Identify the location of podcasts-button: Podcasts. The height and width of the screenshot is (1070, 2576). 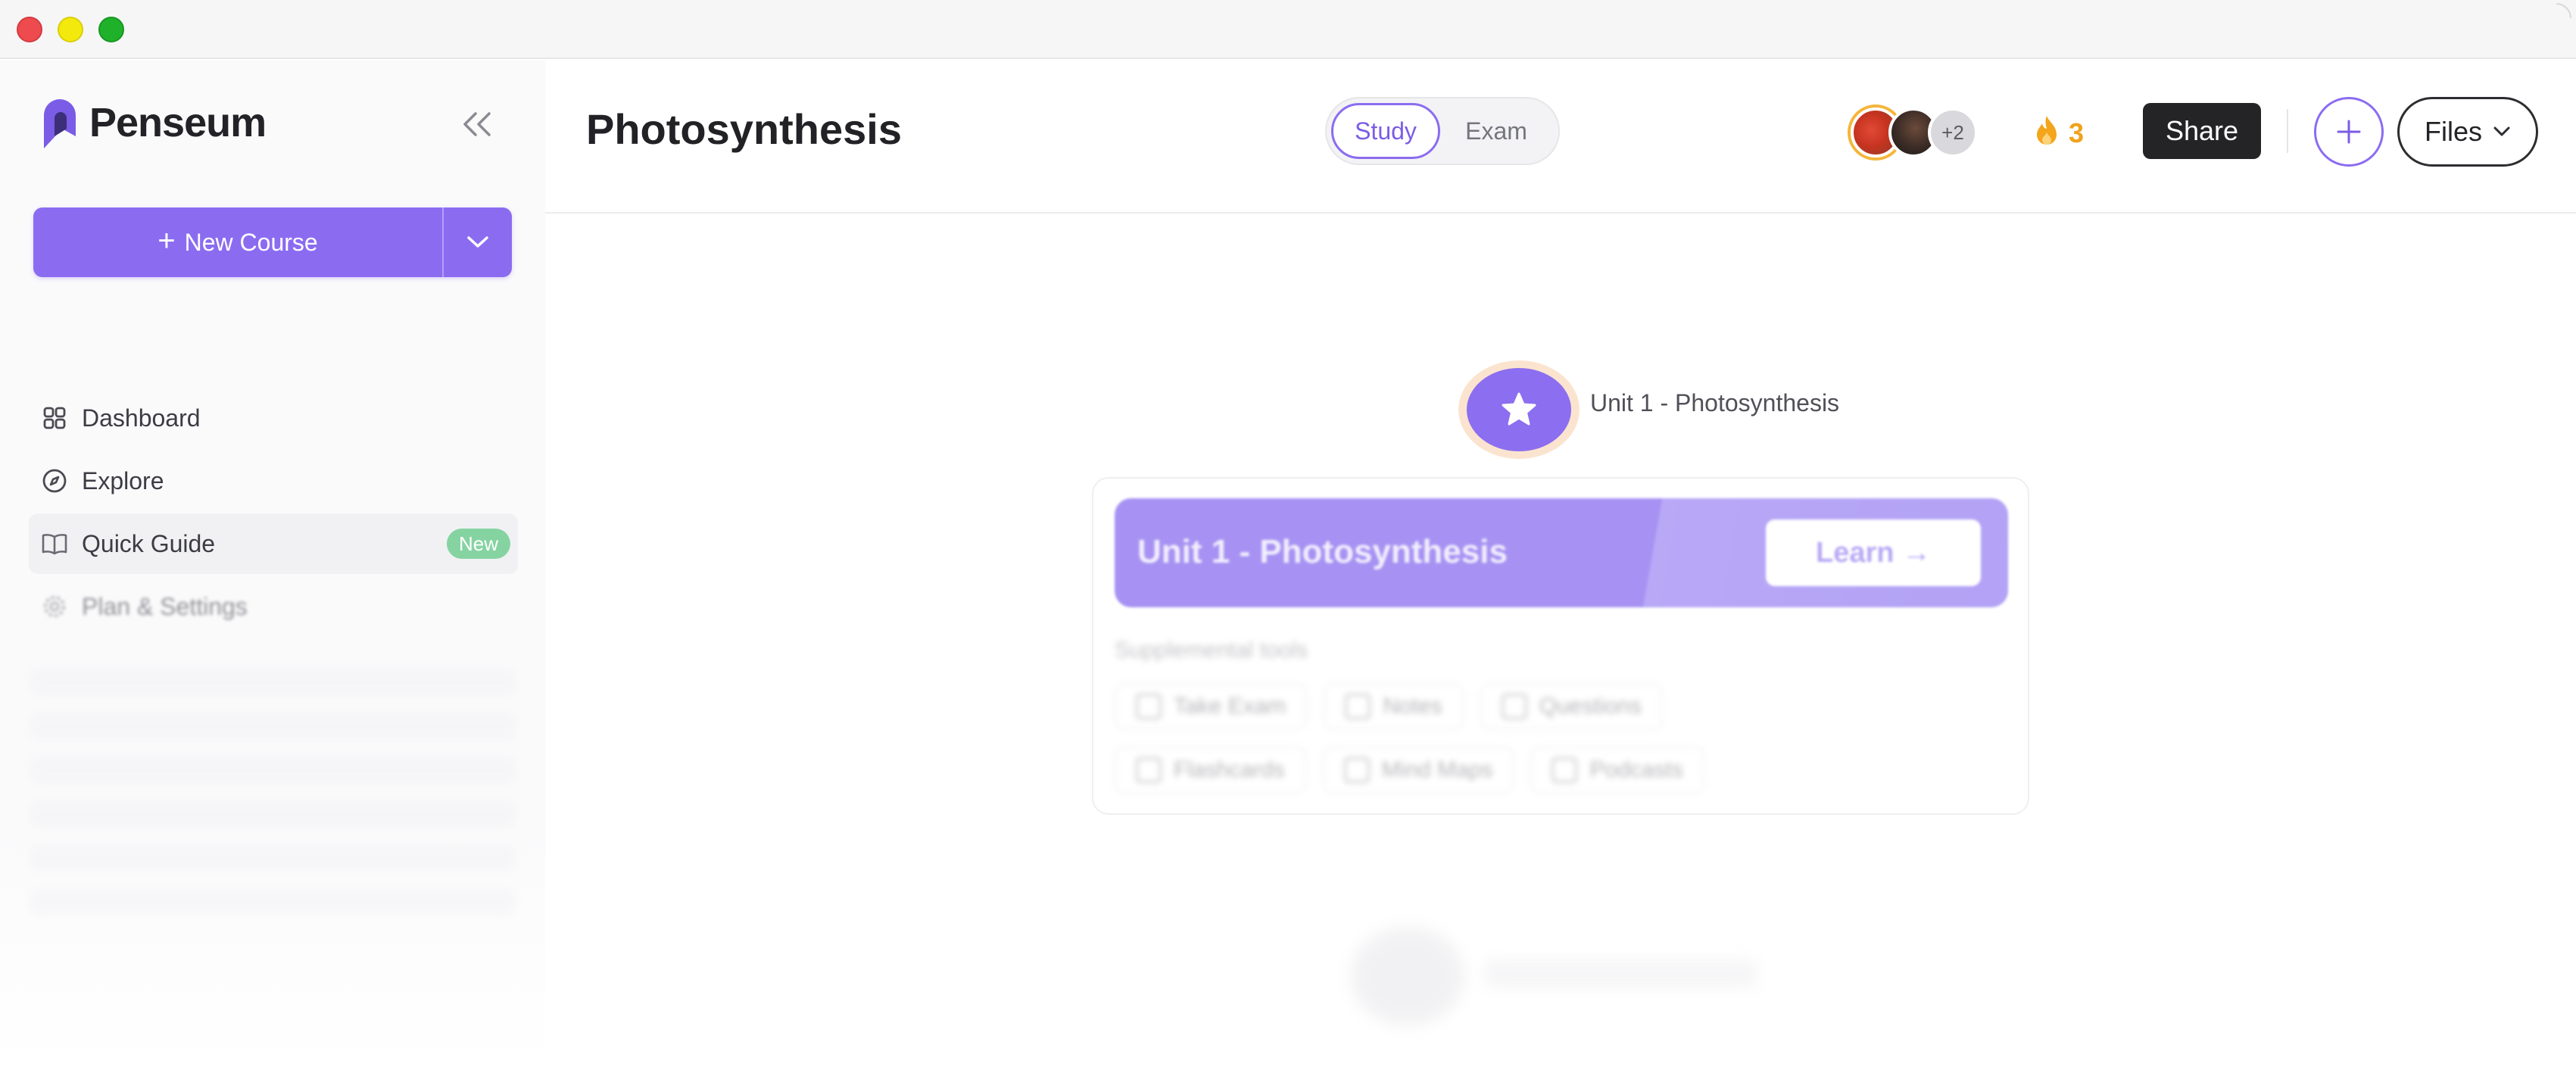
(1617, 770).